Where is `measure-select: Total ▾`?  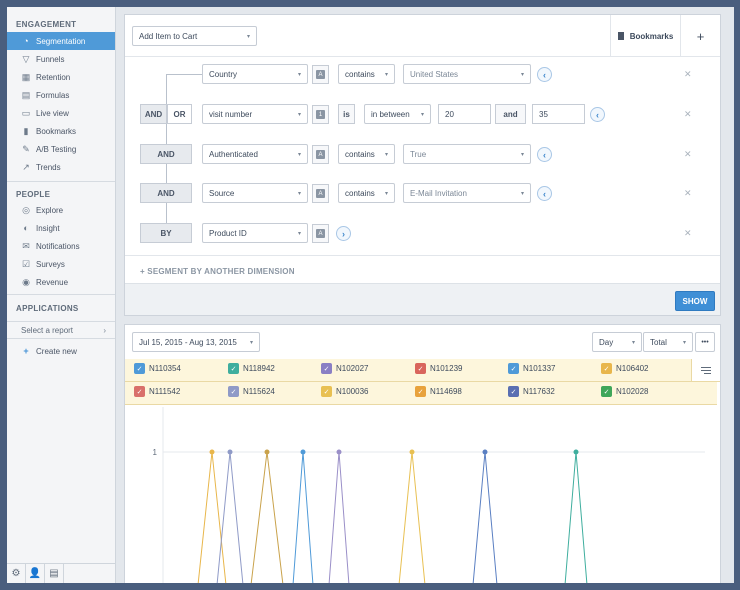 measure-select: Total ▾ is located at coordinates (668, 342).